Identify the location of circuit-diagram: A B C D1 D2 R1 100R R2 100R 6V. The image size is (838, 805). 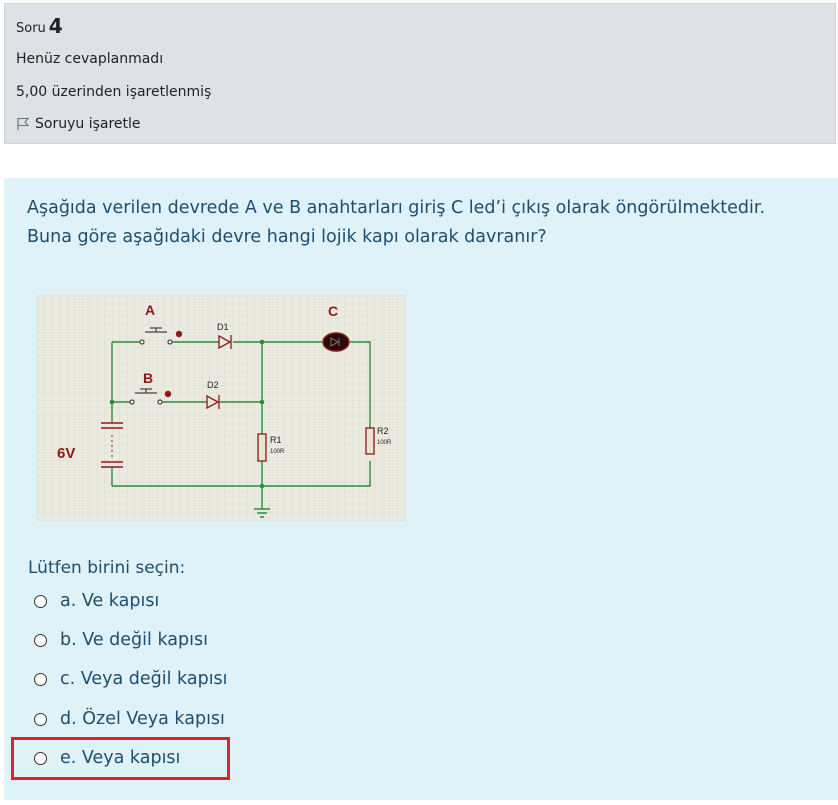
(221, 408).